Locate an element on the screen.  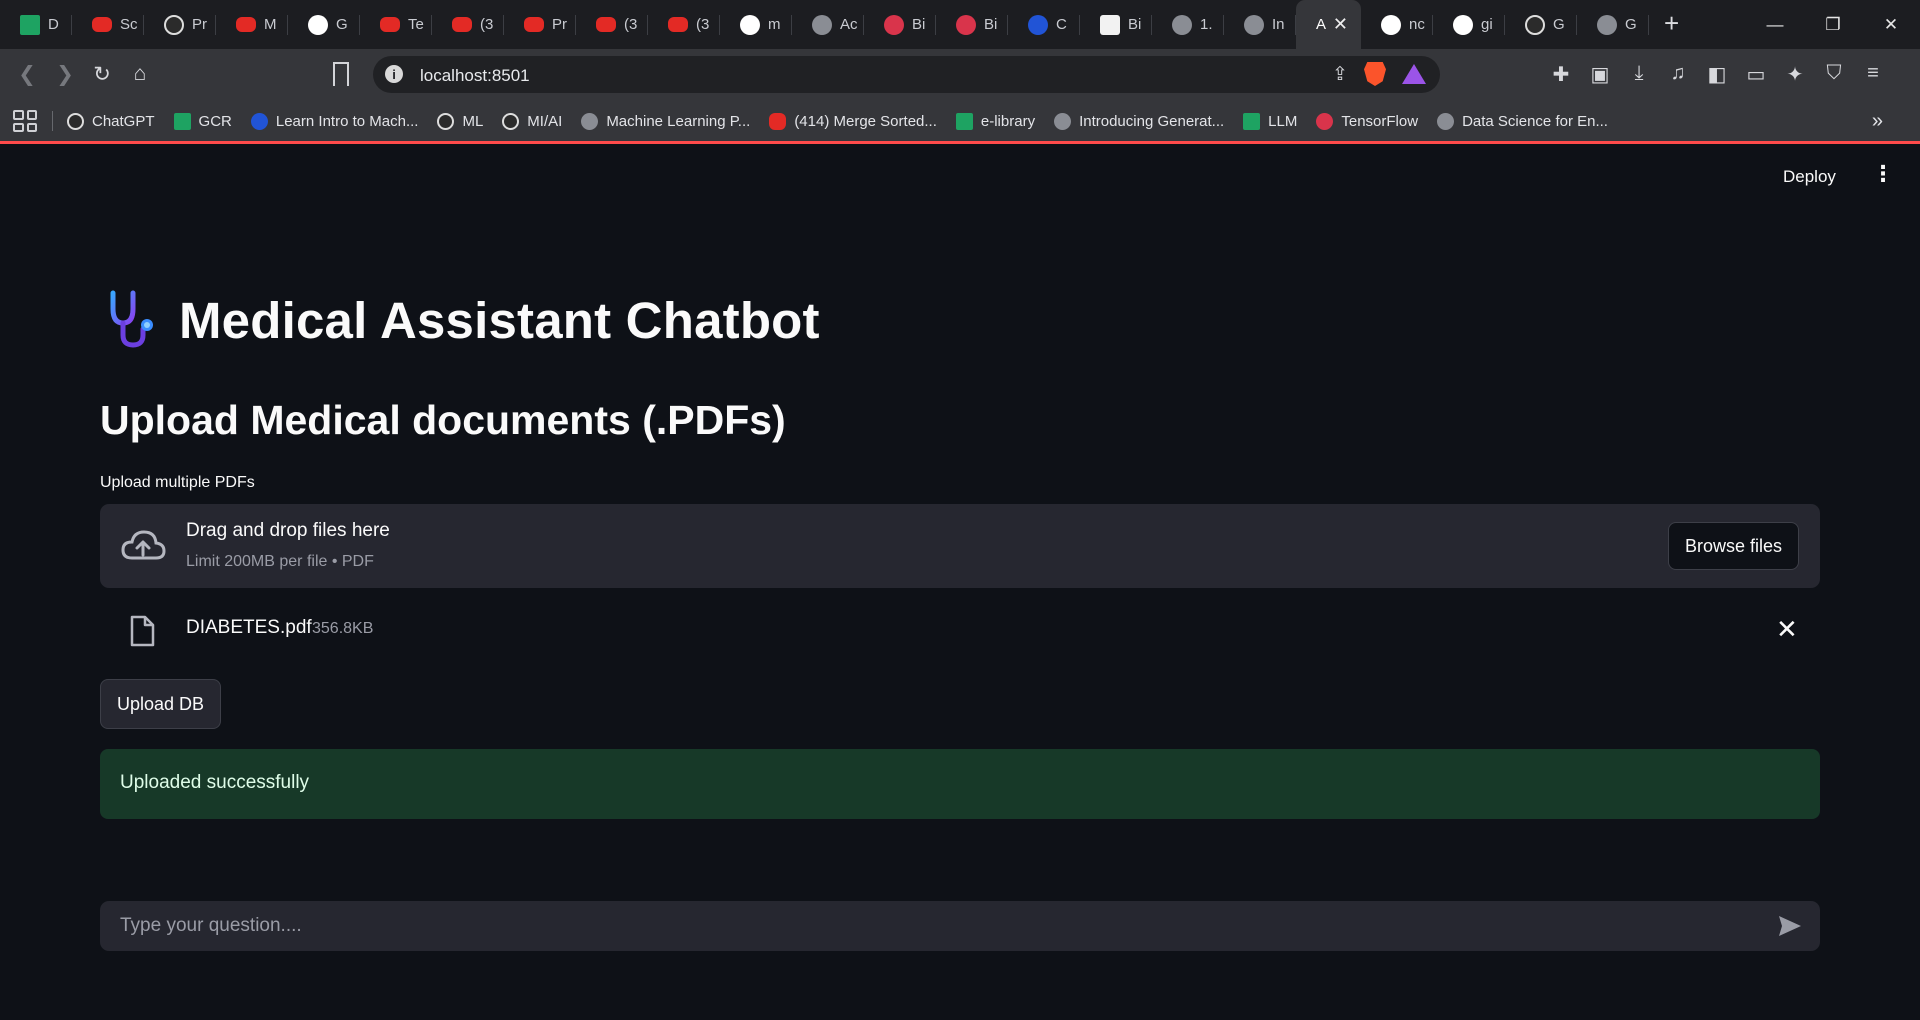
chat-input is located at coordinates (930, 926).